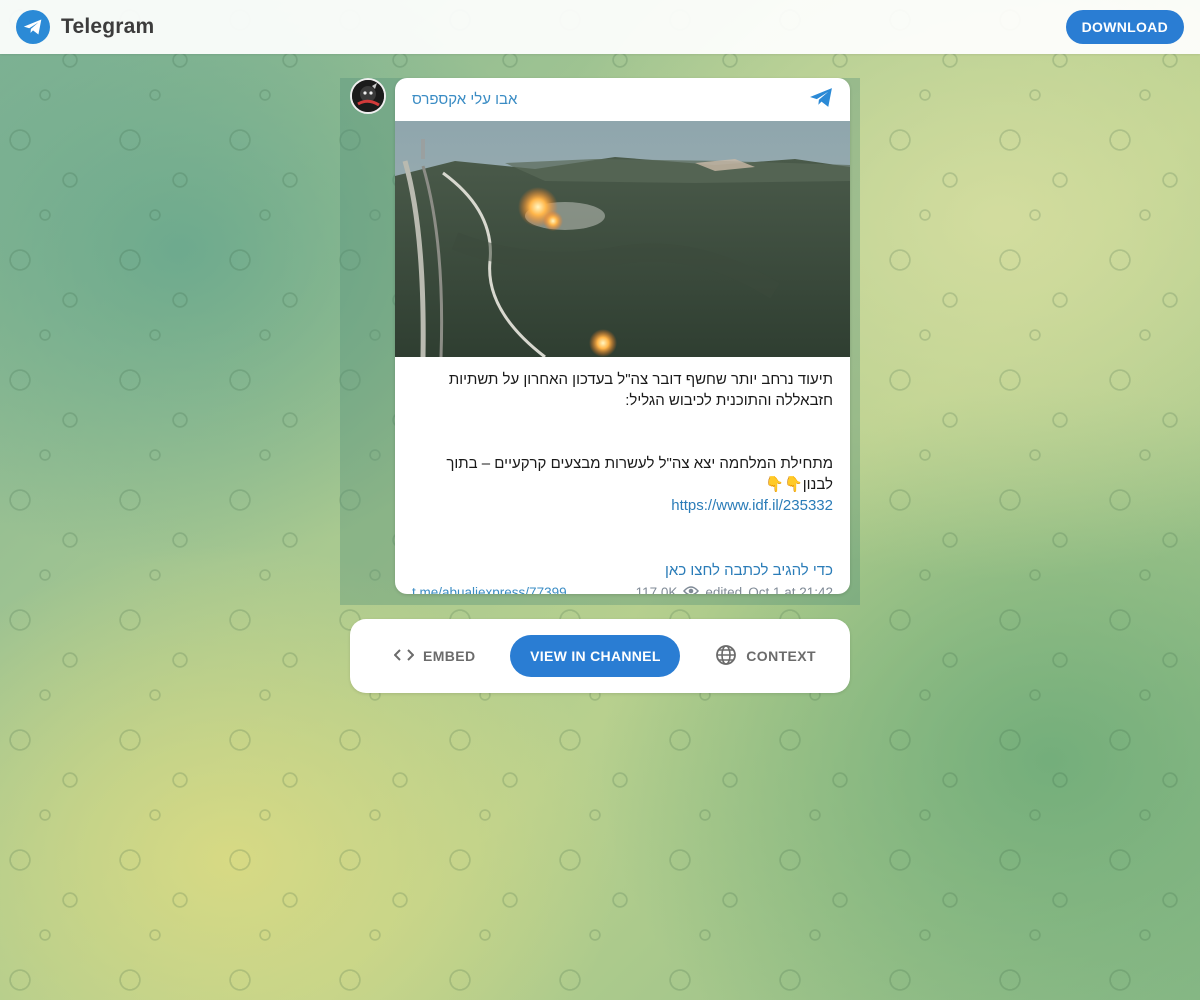  What do you see at coordinates (464, 99) in the screenshot?
I see `channel-name-link: אבו עלי אקספרס` at bounding box center [464, 99].